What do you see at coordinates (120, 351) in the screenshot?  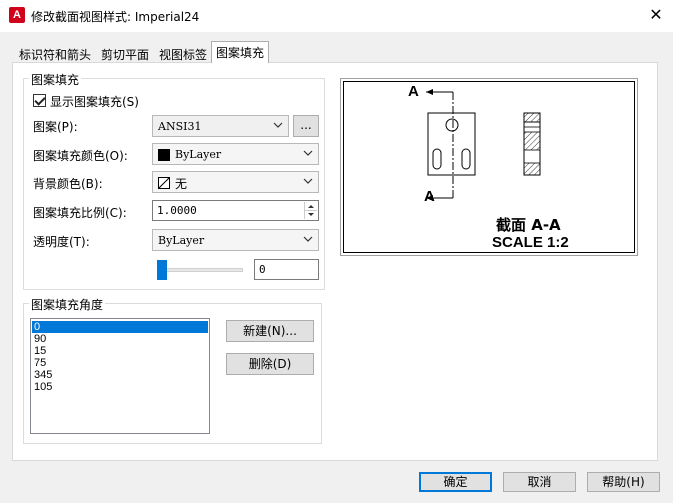 I see `angle-list-item: 15` at bounding box center [120, 351].